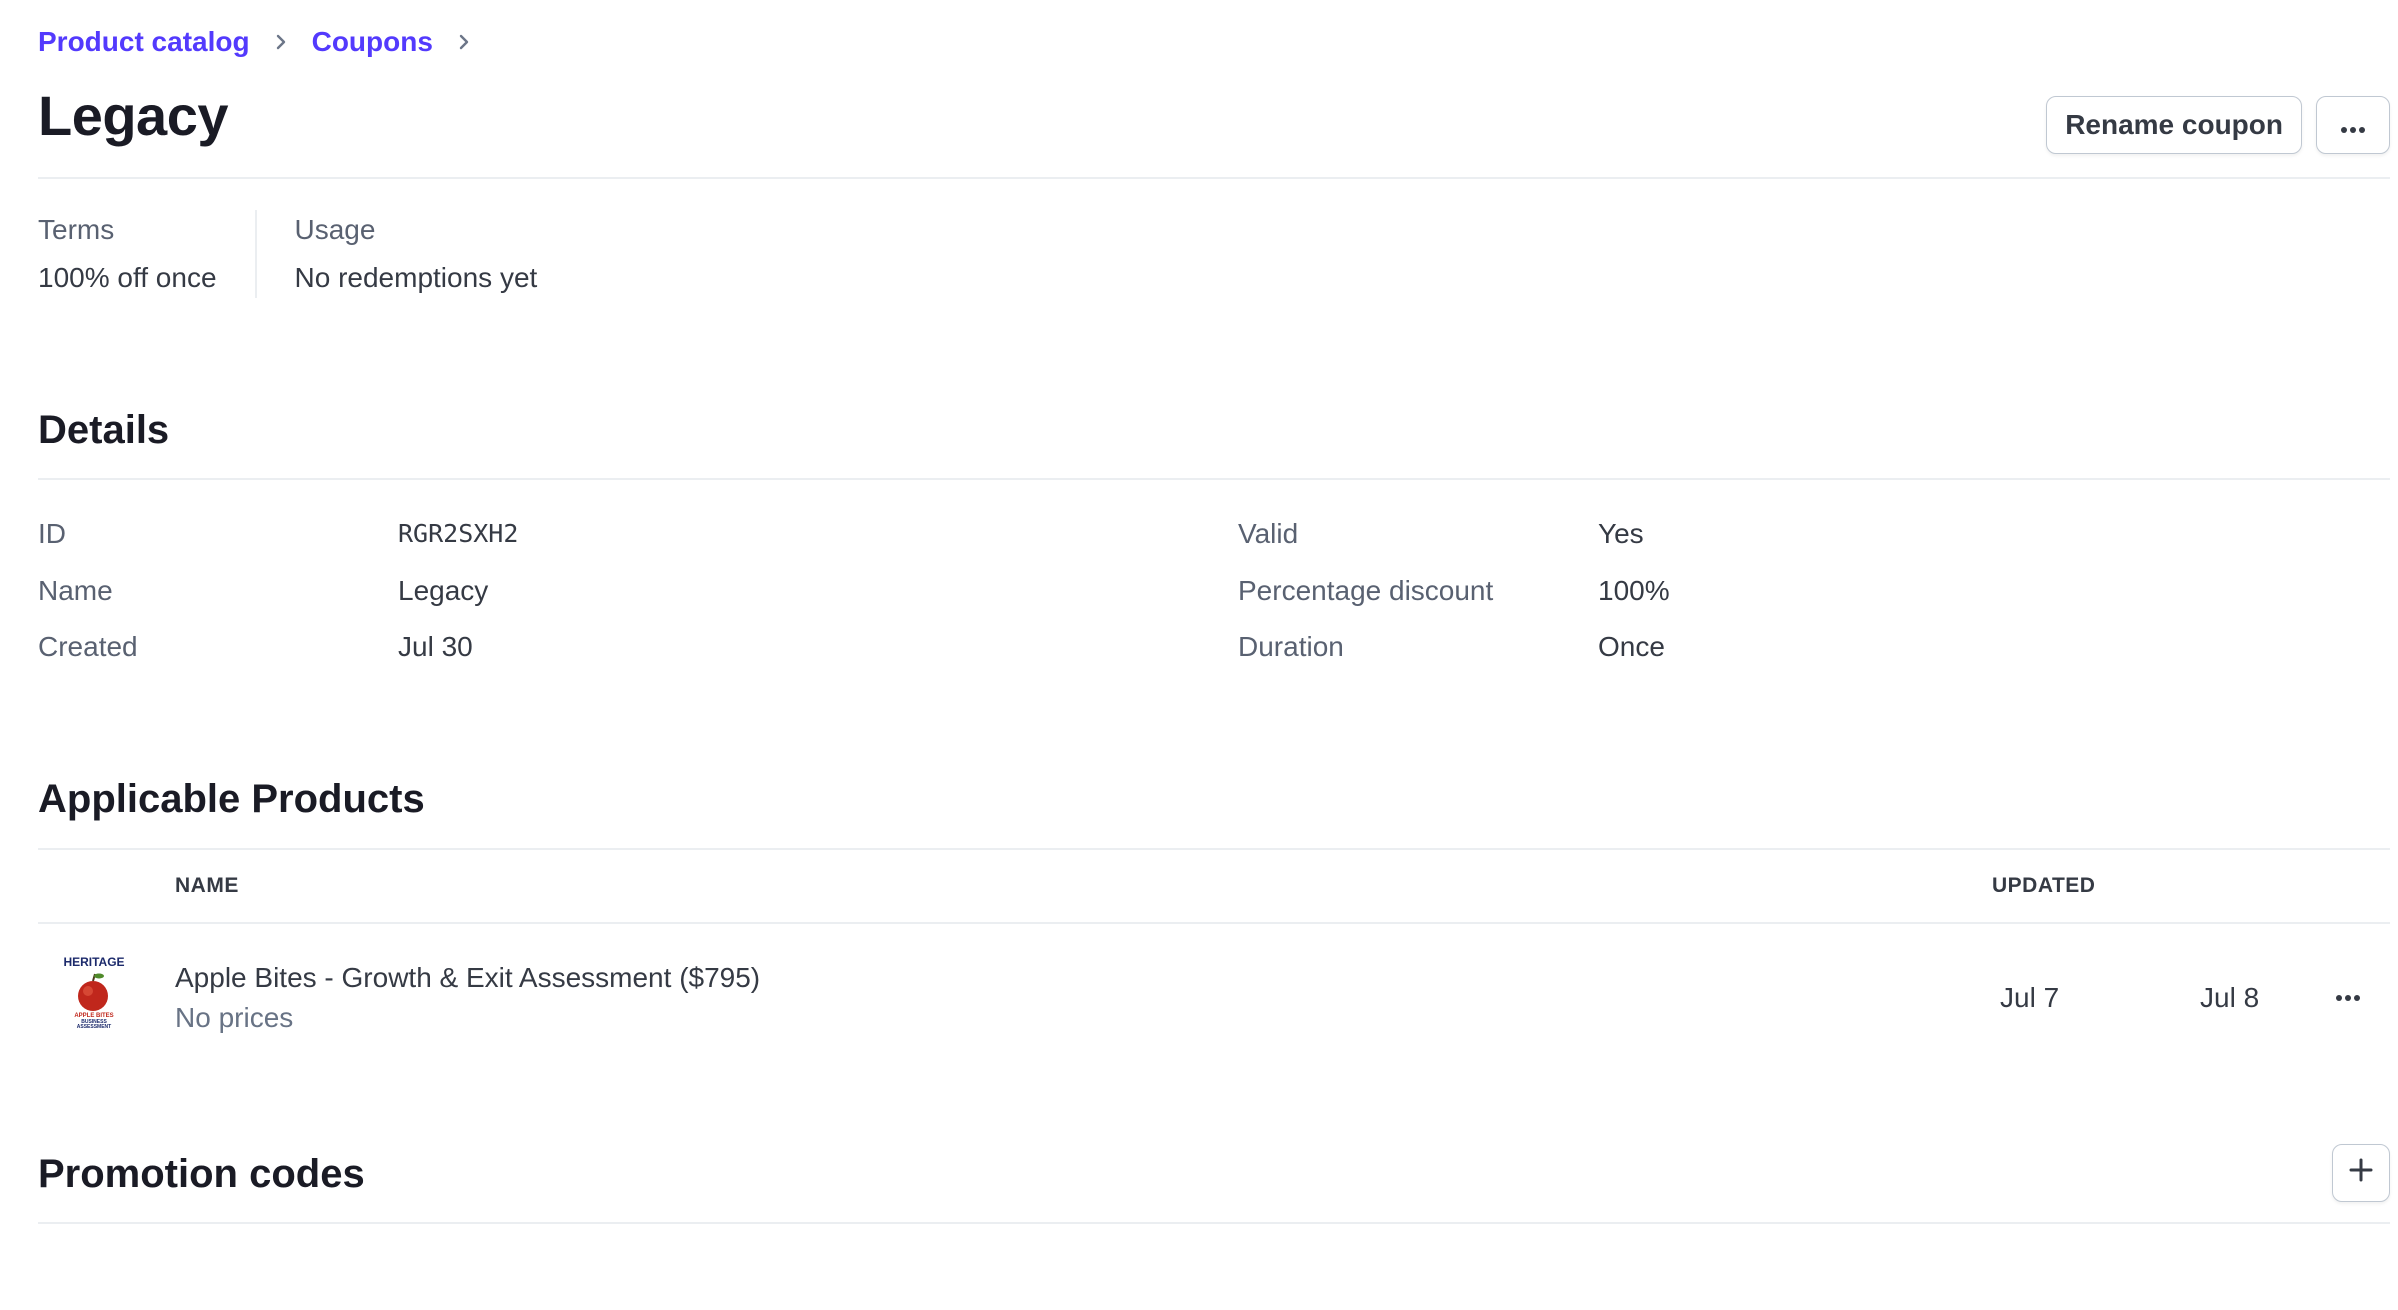  I want to click on breadcrumb-coupons: Coupons, so click(372, 42).